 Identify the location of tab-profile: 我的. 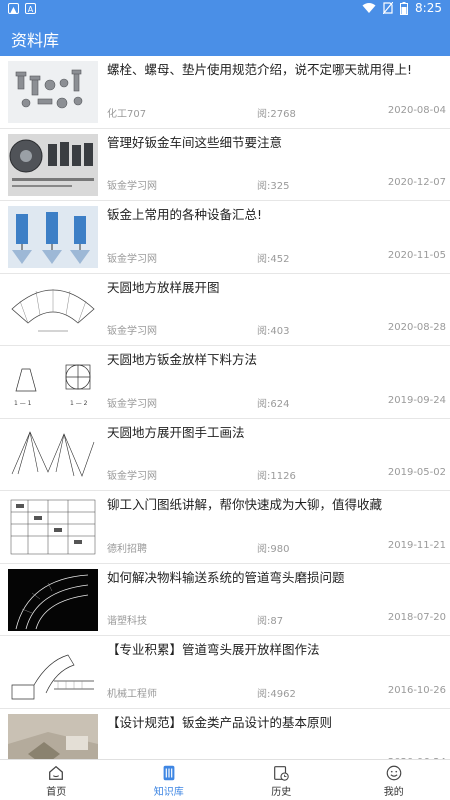
(394, 780).